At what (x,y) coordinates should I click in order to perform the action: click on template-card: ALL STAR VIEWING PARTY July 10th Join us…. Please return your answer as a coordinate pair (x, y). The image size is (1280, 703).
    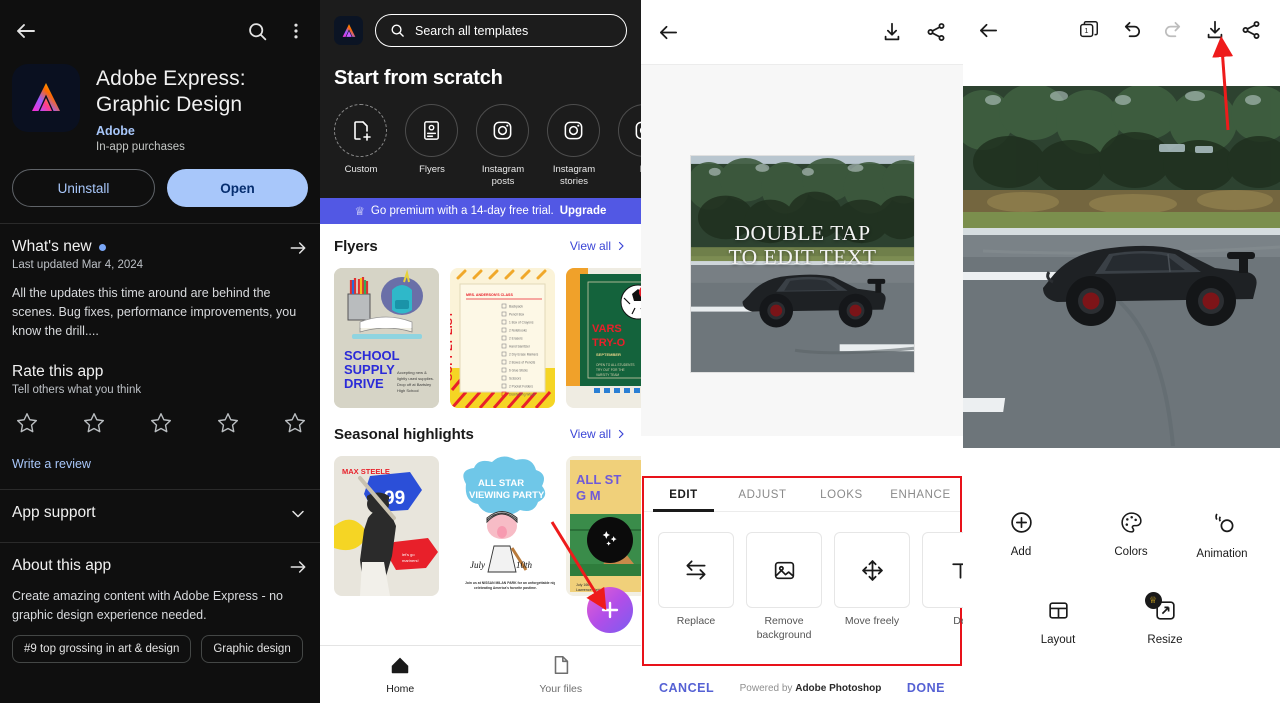
    Looking at the image, I should click on (502, 525).